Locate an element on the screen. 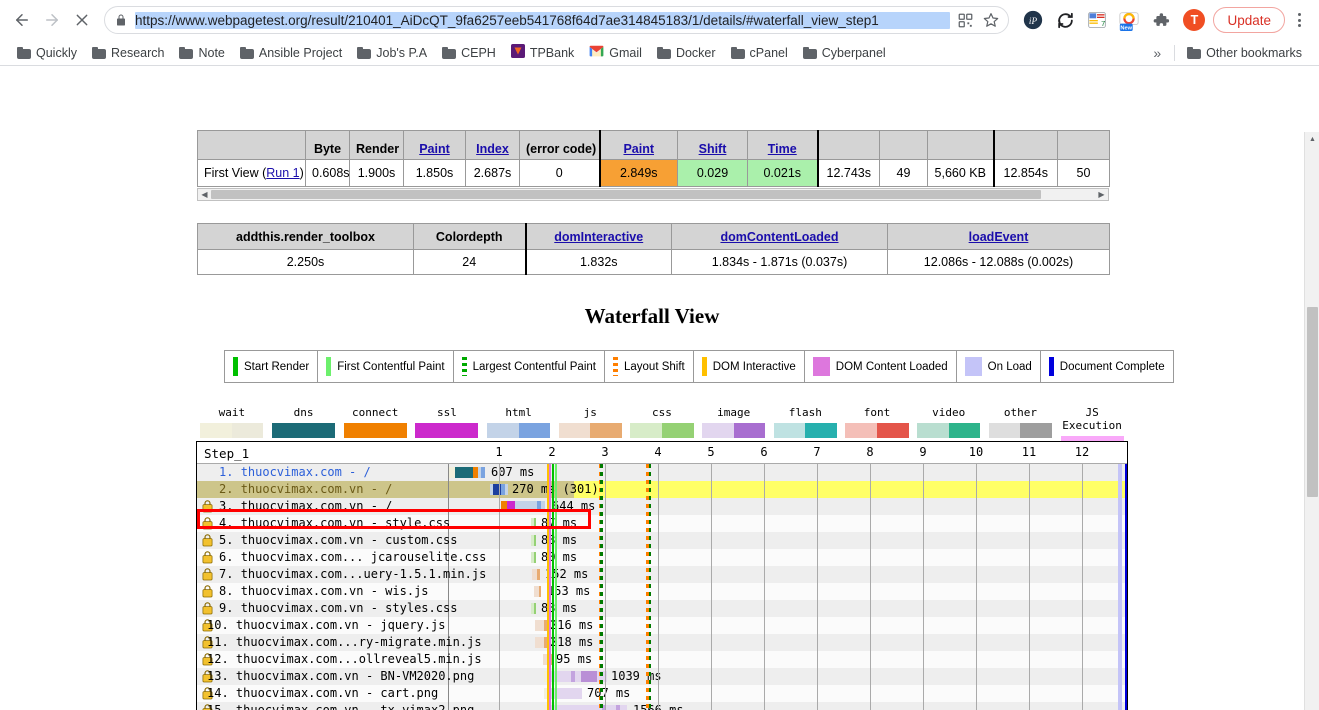  bookmark-ceph: CEPH is located at coordinates (469, 53).